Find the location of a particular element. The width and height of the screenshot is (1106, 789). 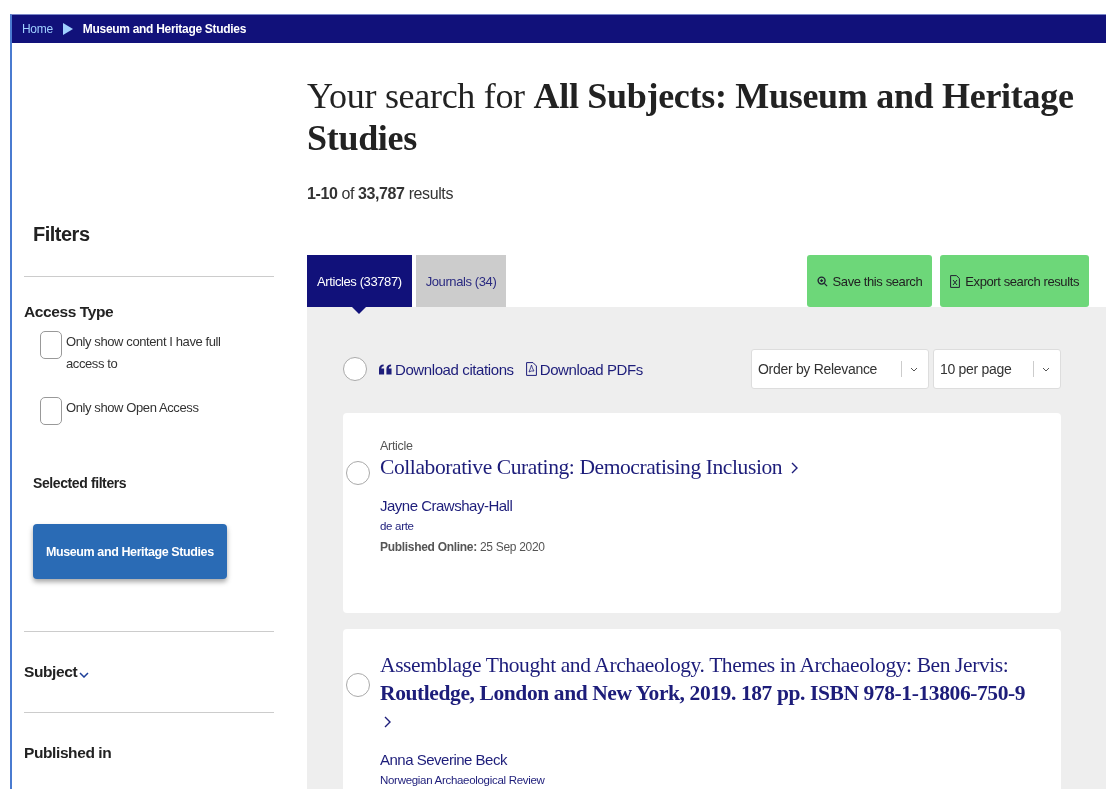

published-date: Published Online: 25 Sep 2020 is located at coordinates (463, 547).